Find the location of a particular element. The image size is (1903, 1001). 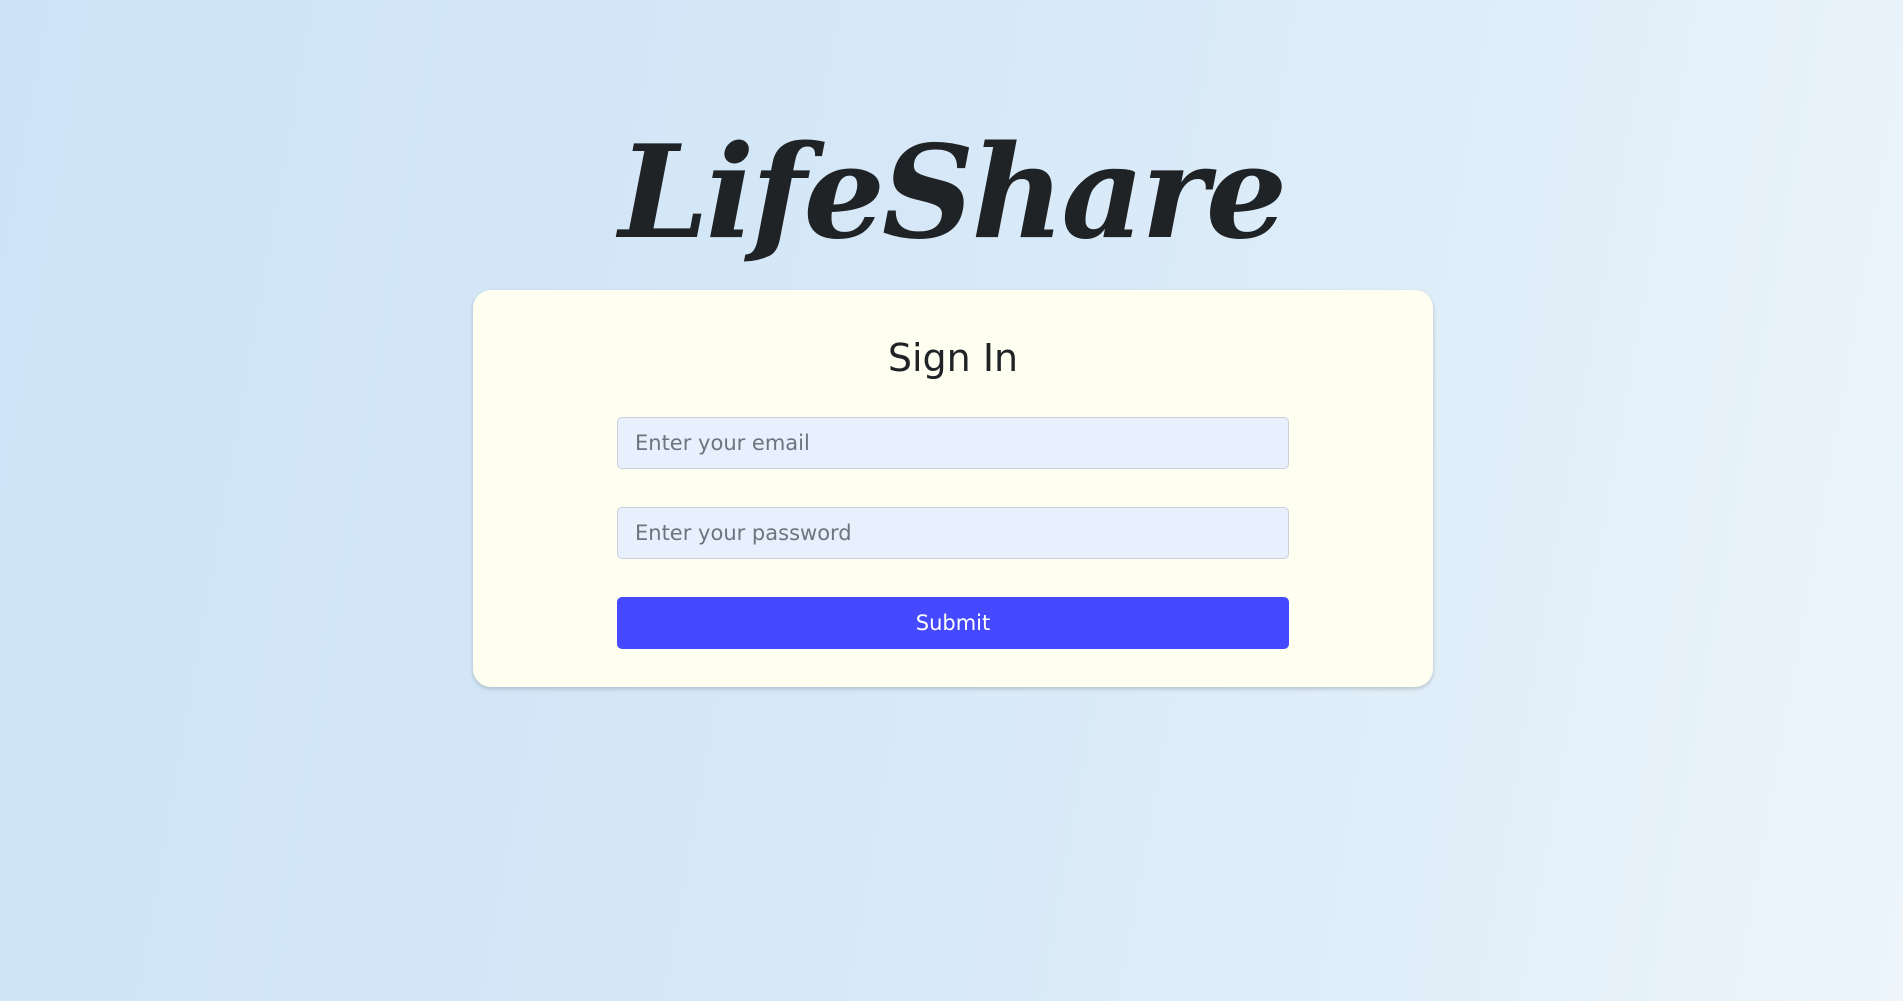

submit-button: Submit is located at coordinates (953, 623).